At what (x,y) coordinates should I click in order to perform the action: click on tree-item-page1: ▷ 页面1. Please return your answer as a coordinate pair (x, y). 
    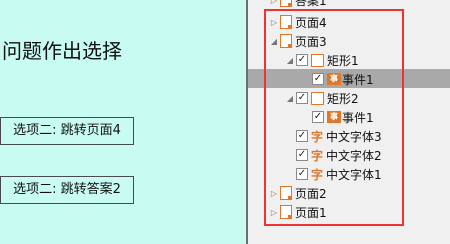
    Looking at the image, I should click on (297, 212).